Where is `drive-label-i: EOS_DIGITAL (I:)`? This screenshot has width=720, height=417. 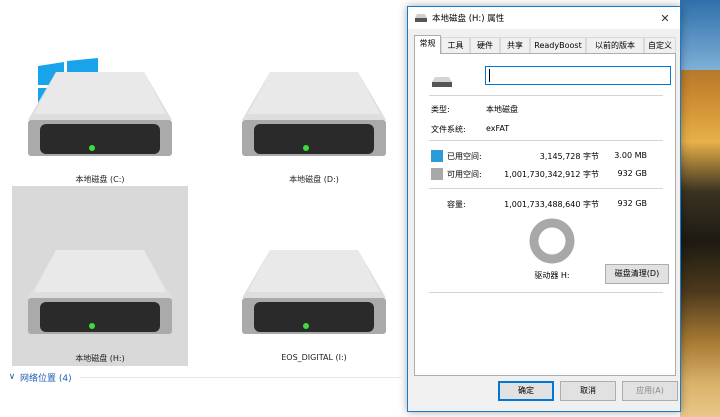
drive-label-i: EOS_DIGITAL (I:) is located at coordinates (314, 357).